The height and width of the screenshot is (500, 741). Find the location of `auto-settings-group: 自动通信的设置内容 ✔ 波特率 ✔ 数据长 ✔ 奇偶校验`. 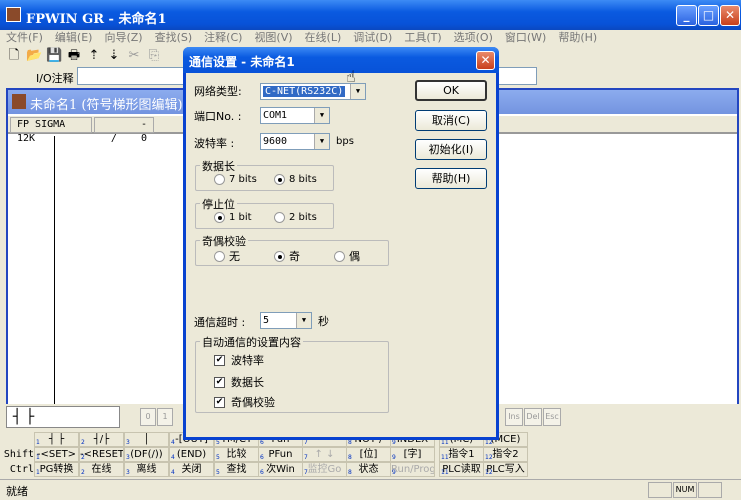

auto-settings-group: 自动通信的设置内容 ✔ 波特率 ✔ 数据长 ✔ 奇偶校验 is located at coordinates (292, 373).